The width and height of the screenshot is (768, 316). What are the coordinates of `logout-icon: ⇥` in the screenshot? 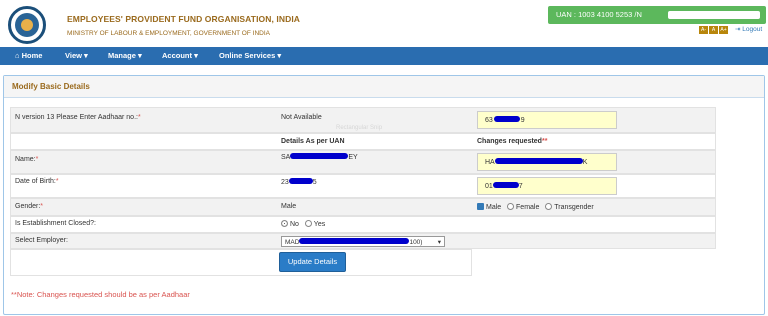 It's located at (738, 29).